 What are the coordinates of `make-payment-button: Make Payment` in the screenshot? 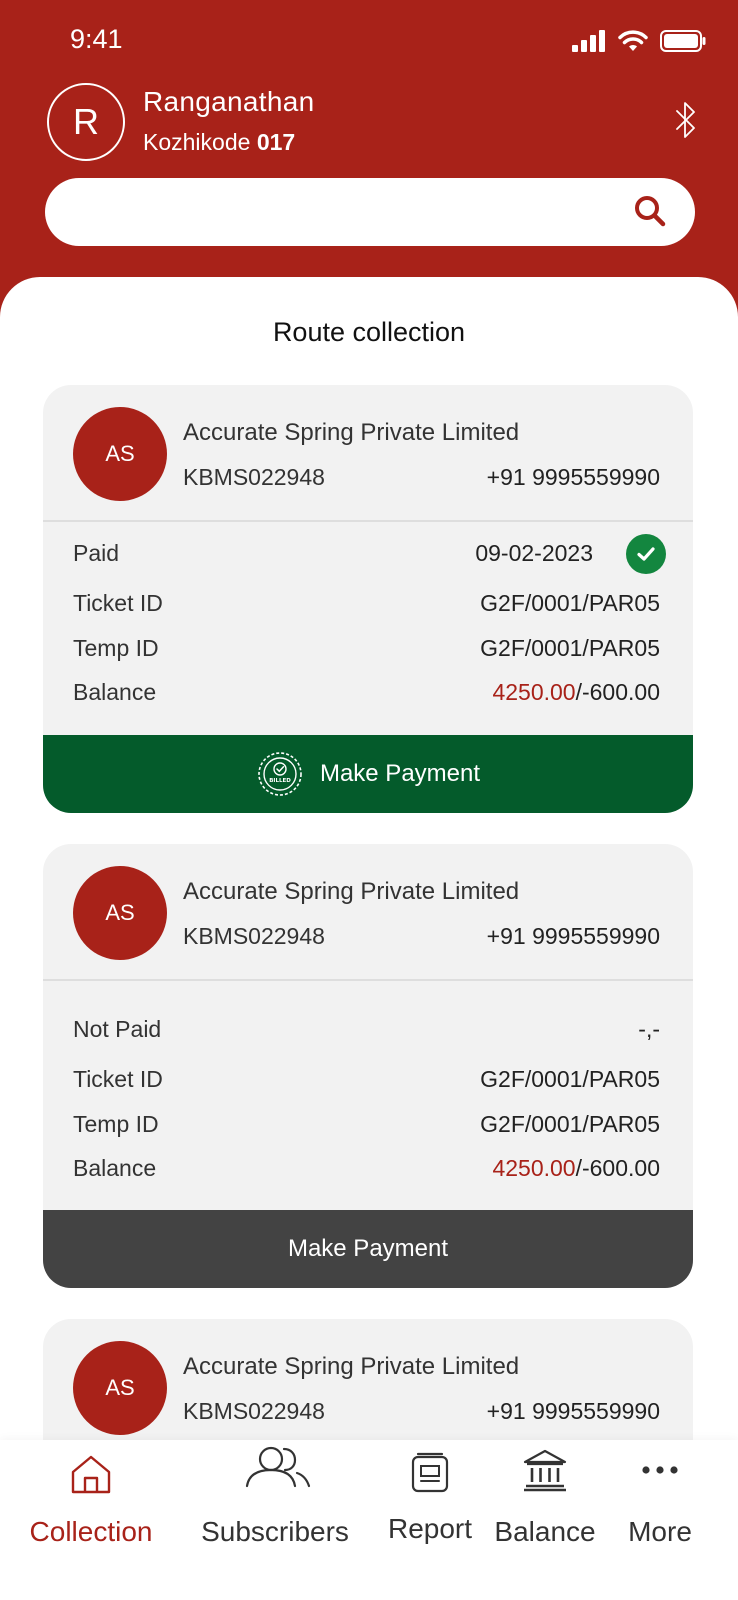 It's located at (368, 1249).